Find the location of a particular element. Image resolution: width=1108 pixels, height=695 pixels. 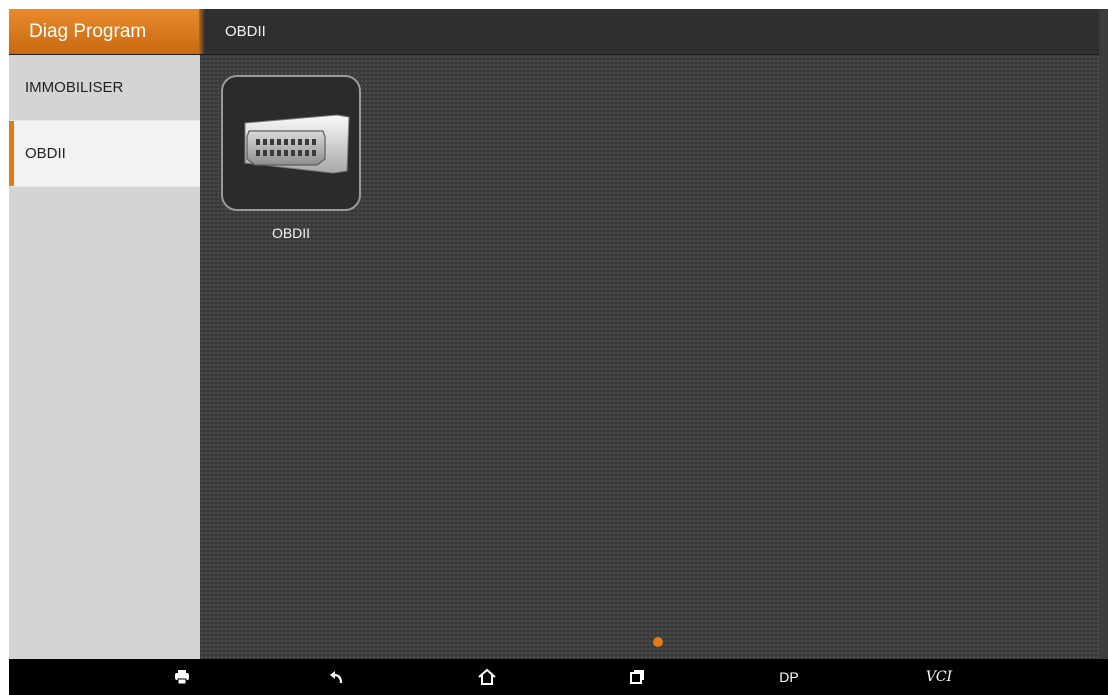

sidebar-item-label: IMMOBILISER is located at coordinates (74, 87).